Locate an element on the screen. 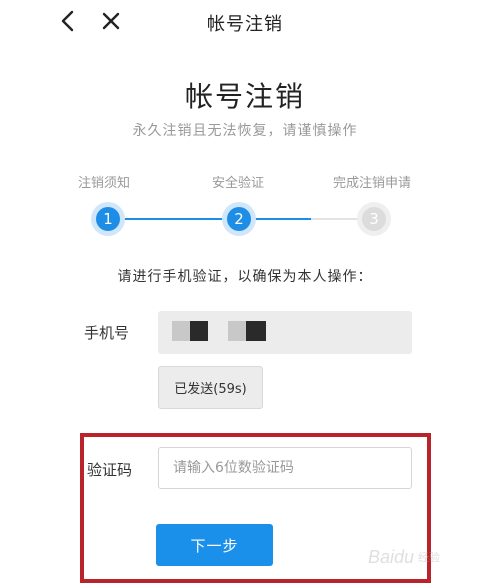  watermark-logo-text: Baidu is located at coordinates (391, 556).